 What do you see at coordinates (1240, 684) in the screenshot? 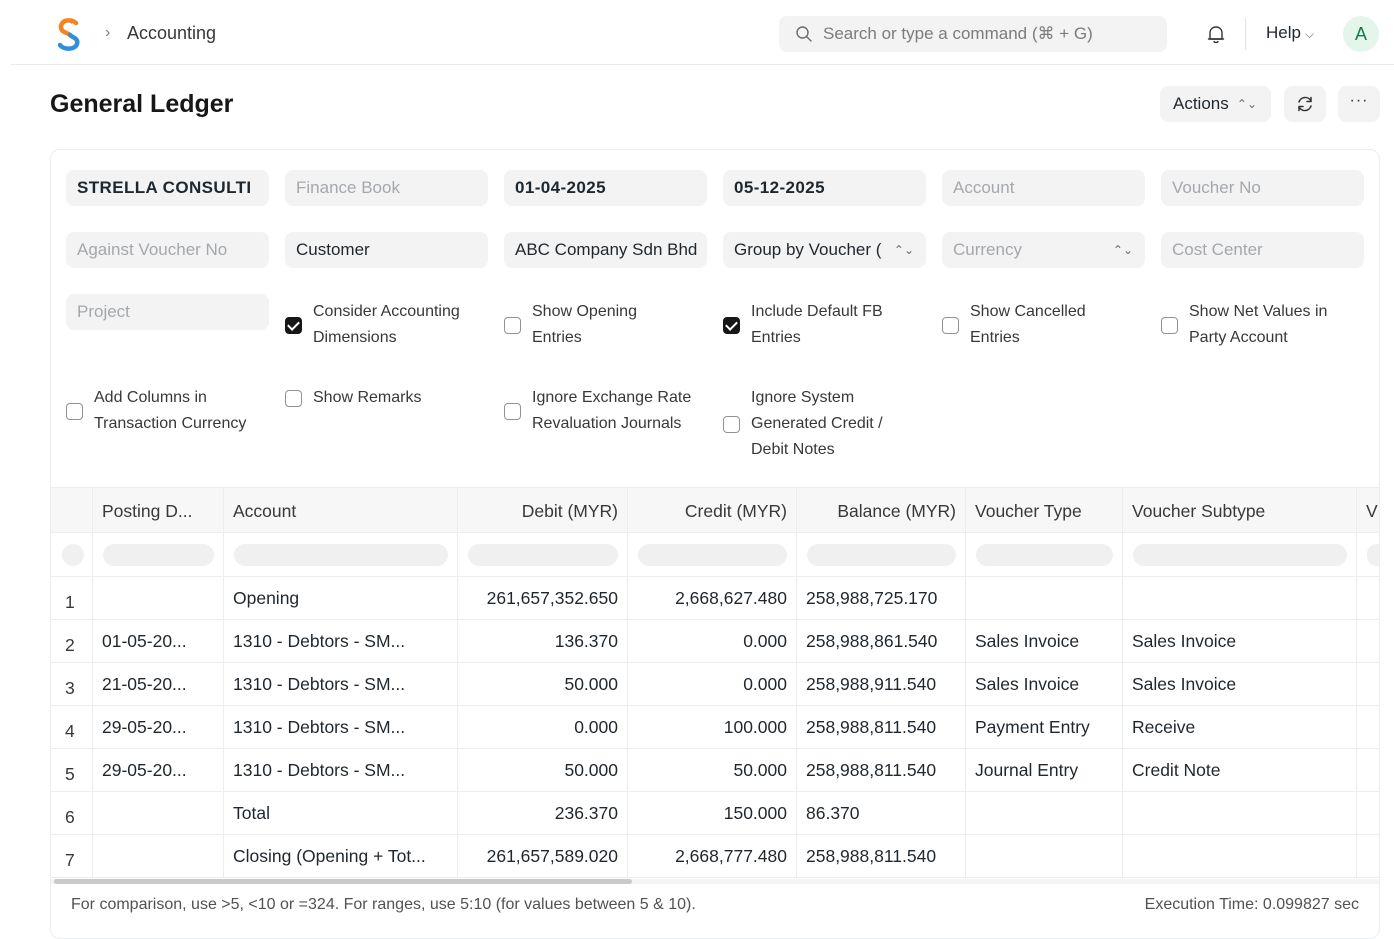
I see `voucher-subtype-cell: Sales Invoice` at bounding box center [1240, 684].